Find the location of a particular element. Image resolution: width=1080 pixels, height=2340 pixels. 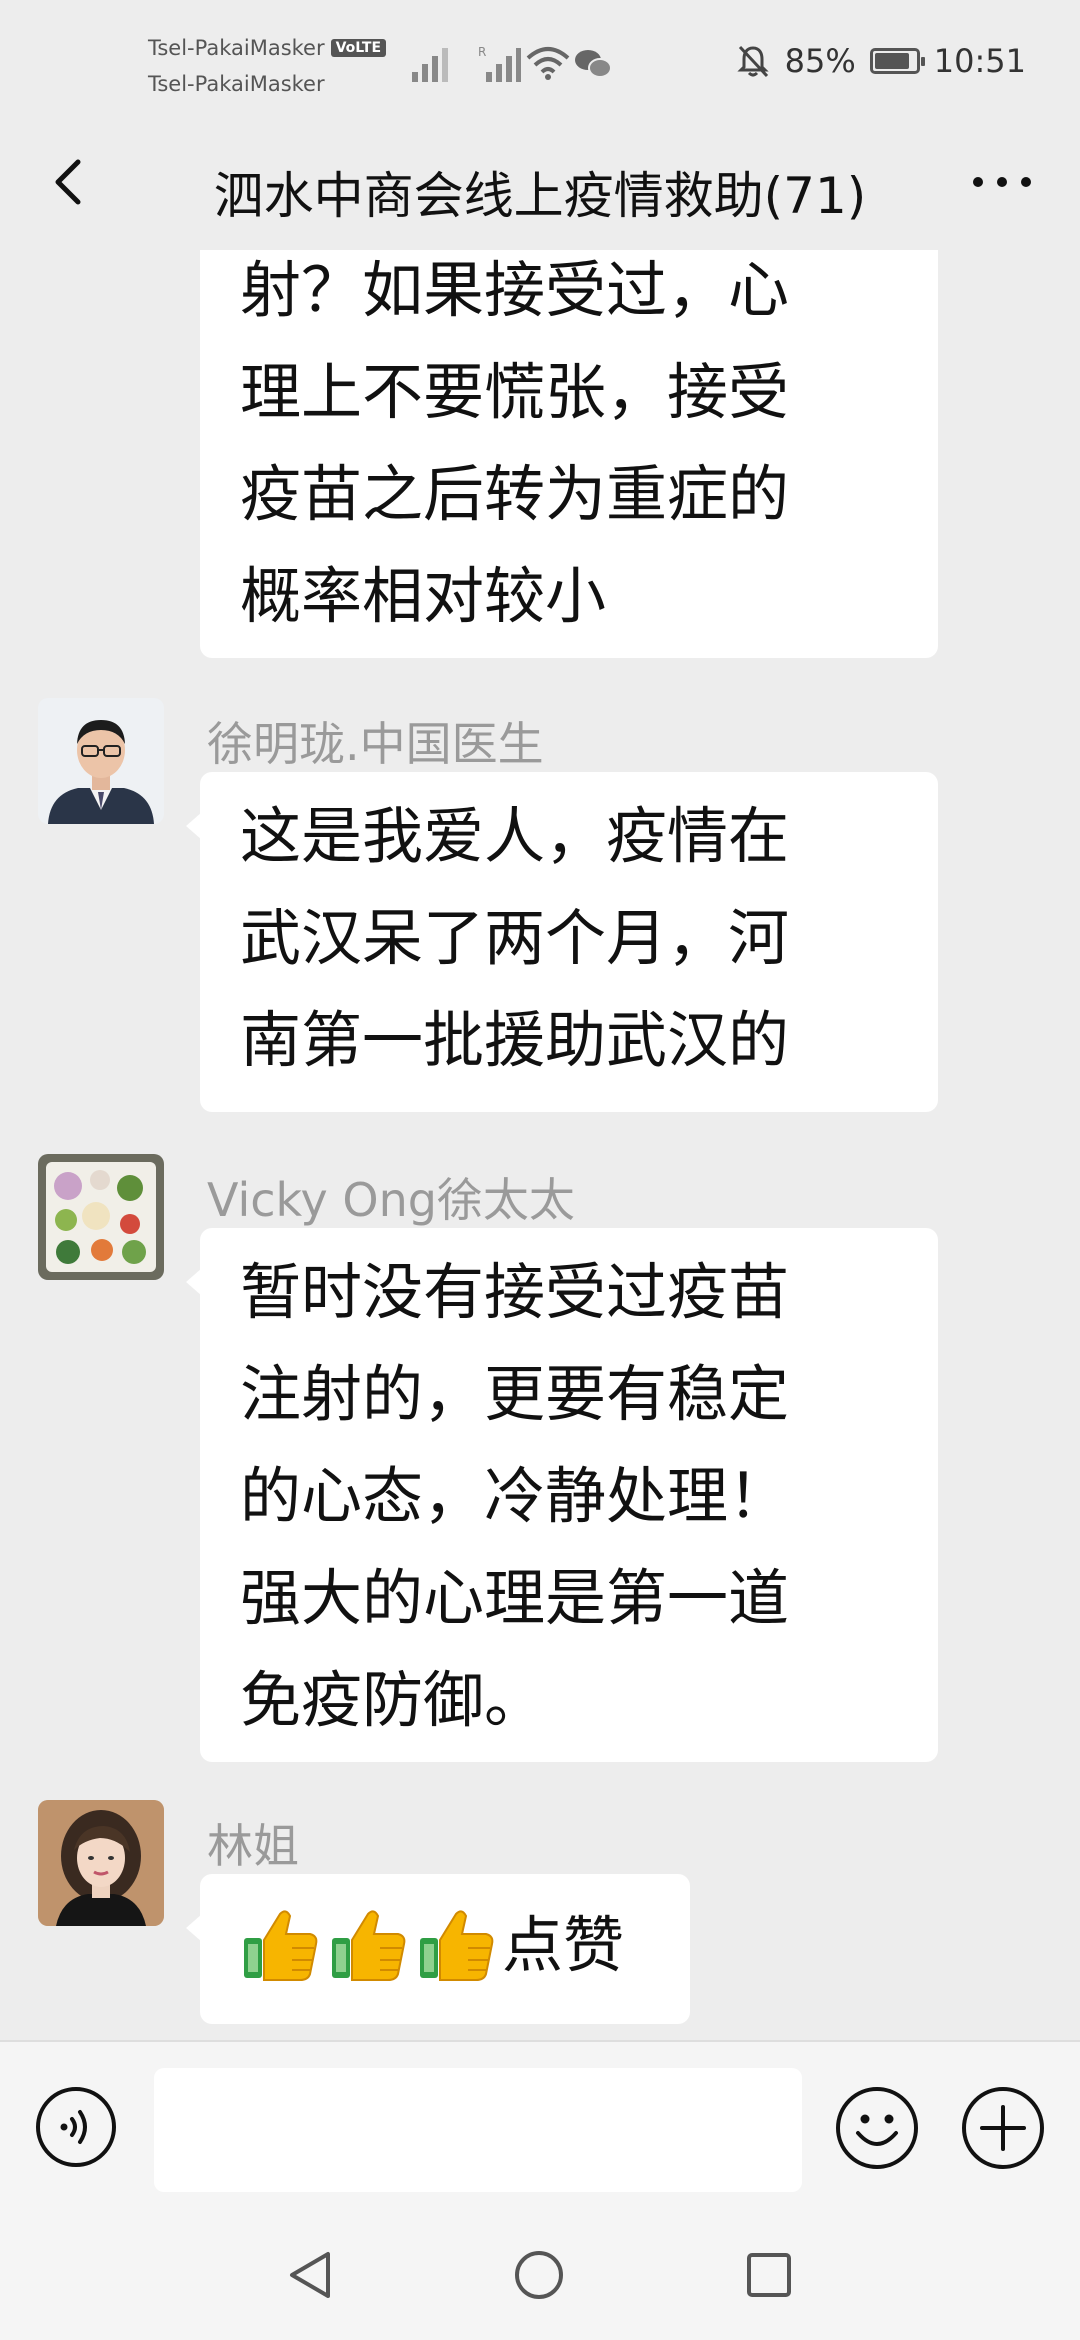

input-bar is located at coordinates (540, 2130).